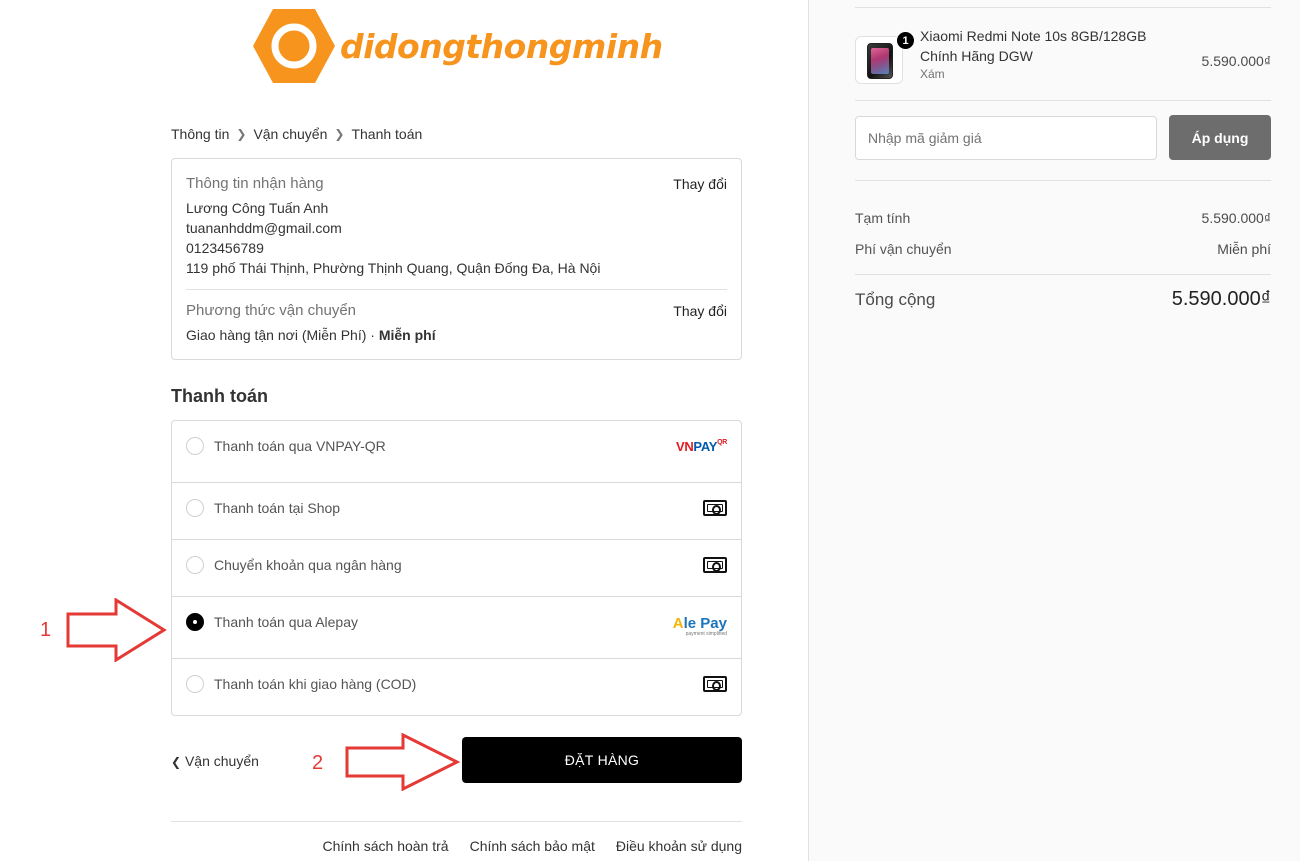  I want to click on payment-option-shop: Thanh toán tại Shop, so click(456, 511).